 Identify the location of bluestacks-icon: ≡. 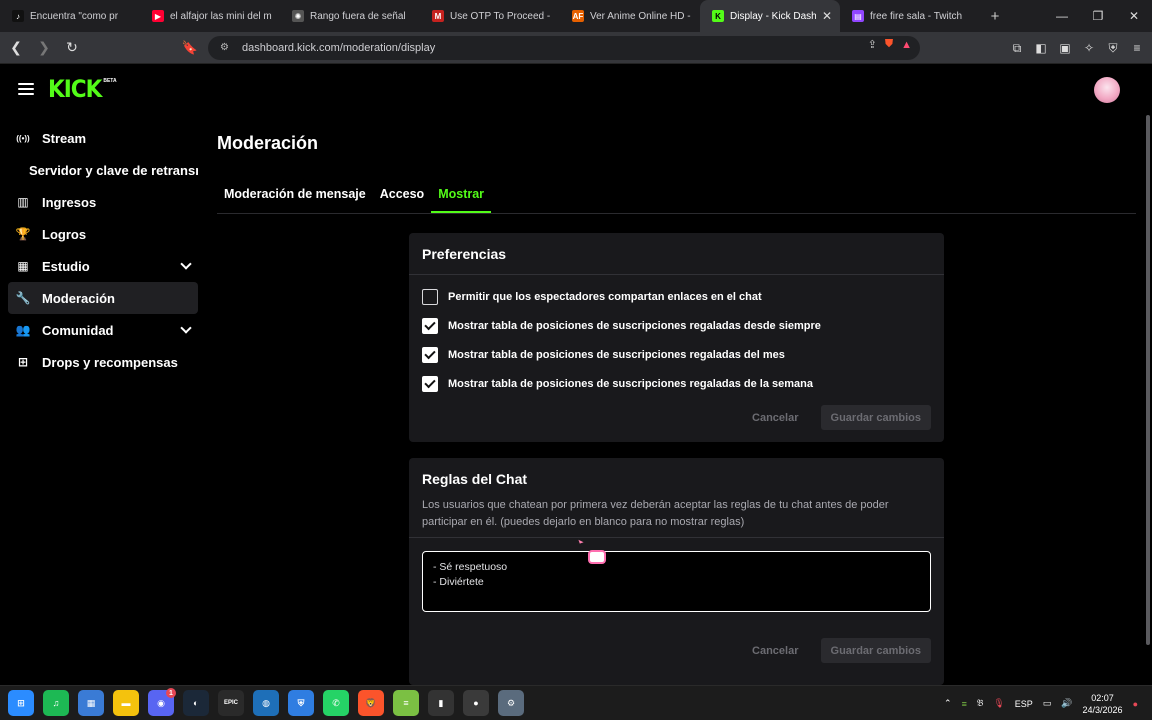
(406, 703).